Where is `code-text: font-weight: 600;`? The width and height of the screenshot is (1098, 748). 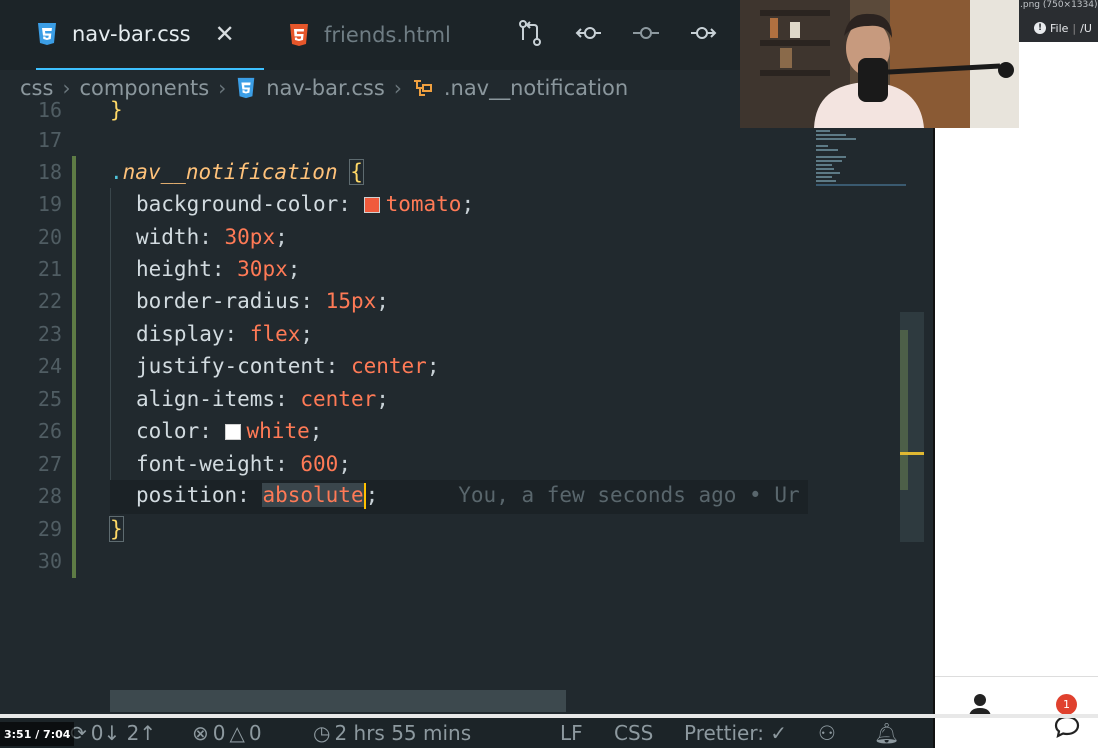
code-text: font-weight: 600; is located at coordinates (243, 464).